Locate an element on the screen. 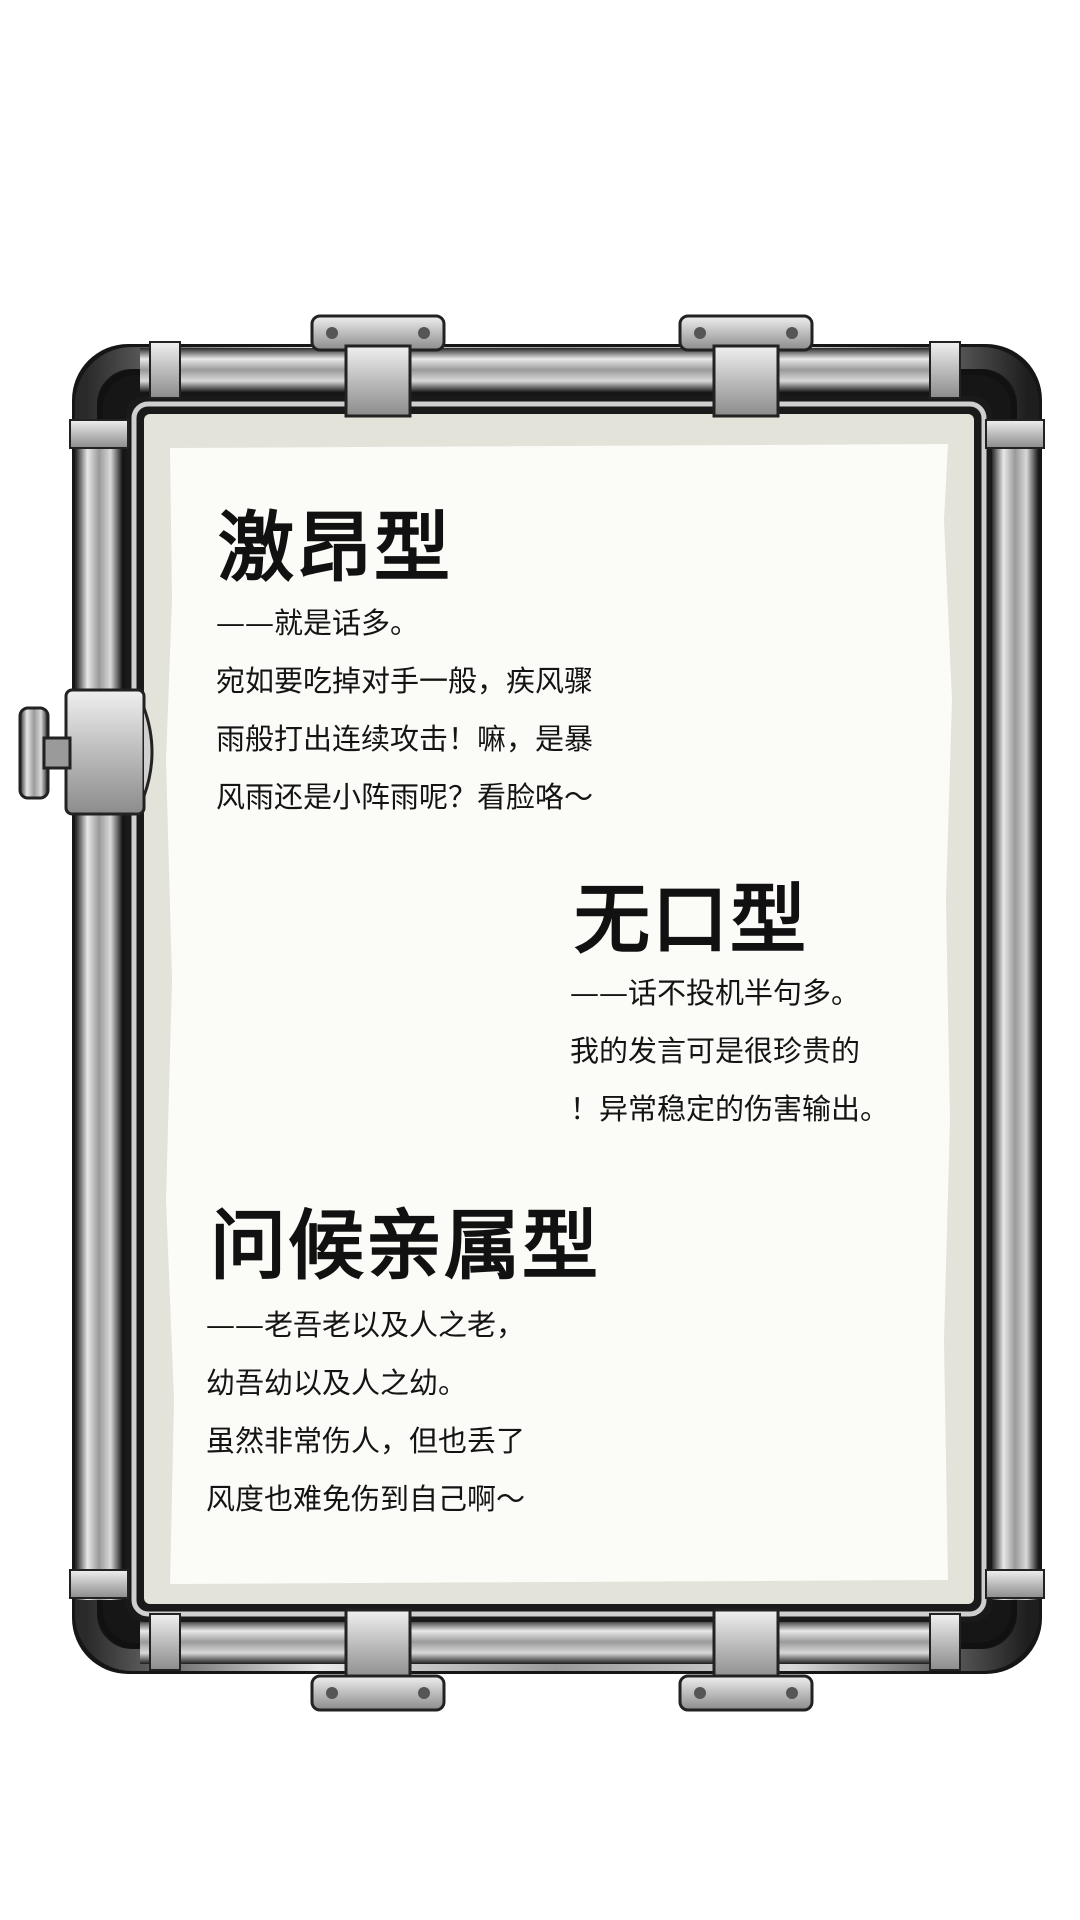  body-line: ！异常稳定的伤害输出。 is located at coordinates (730, 1109).